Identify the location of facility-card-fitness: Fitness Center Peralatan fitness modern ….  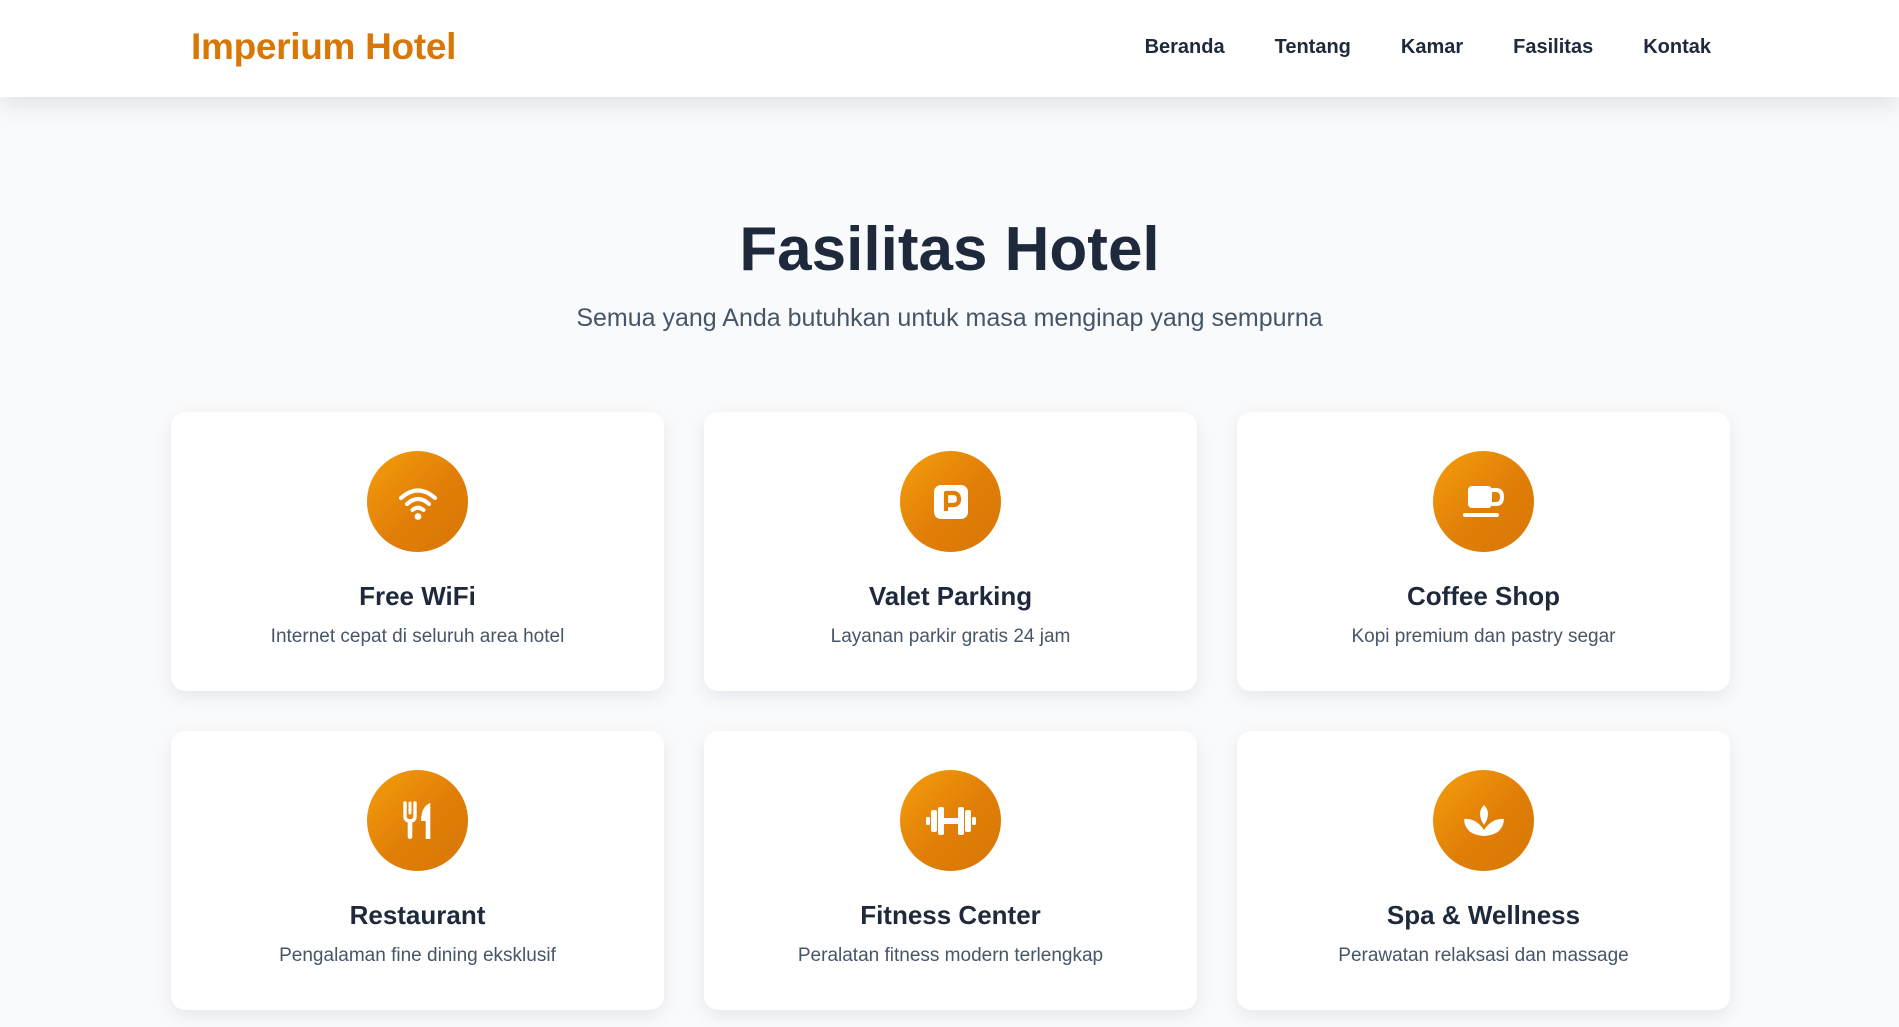
(950, 870).